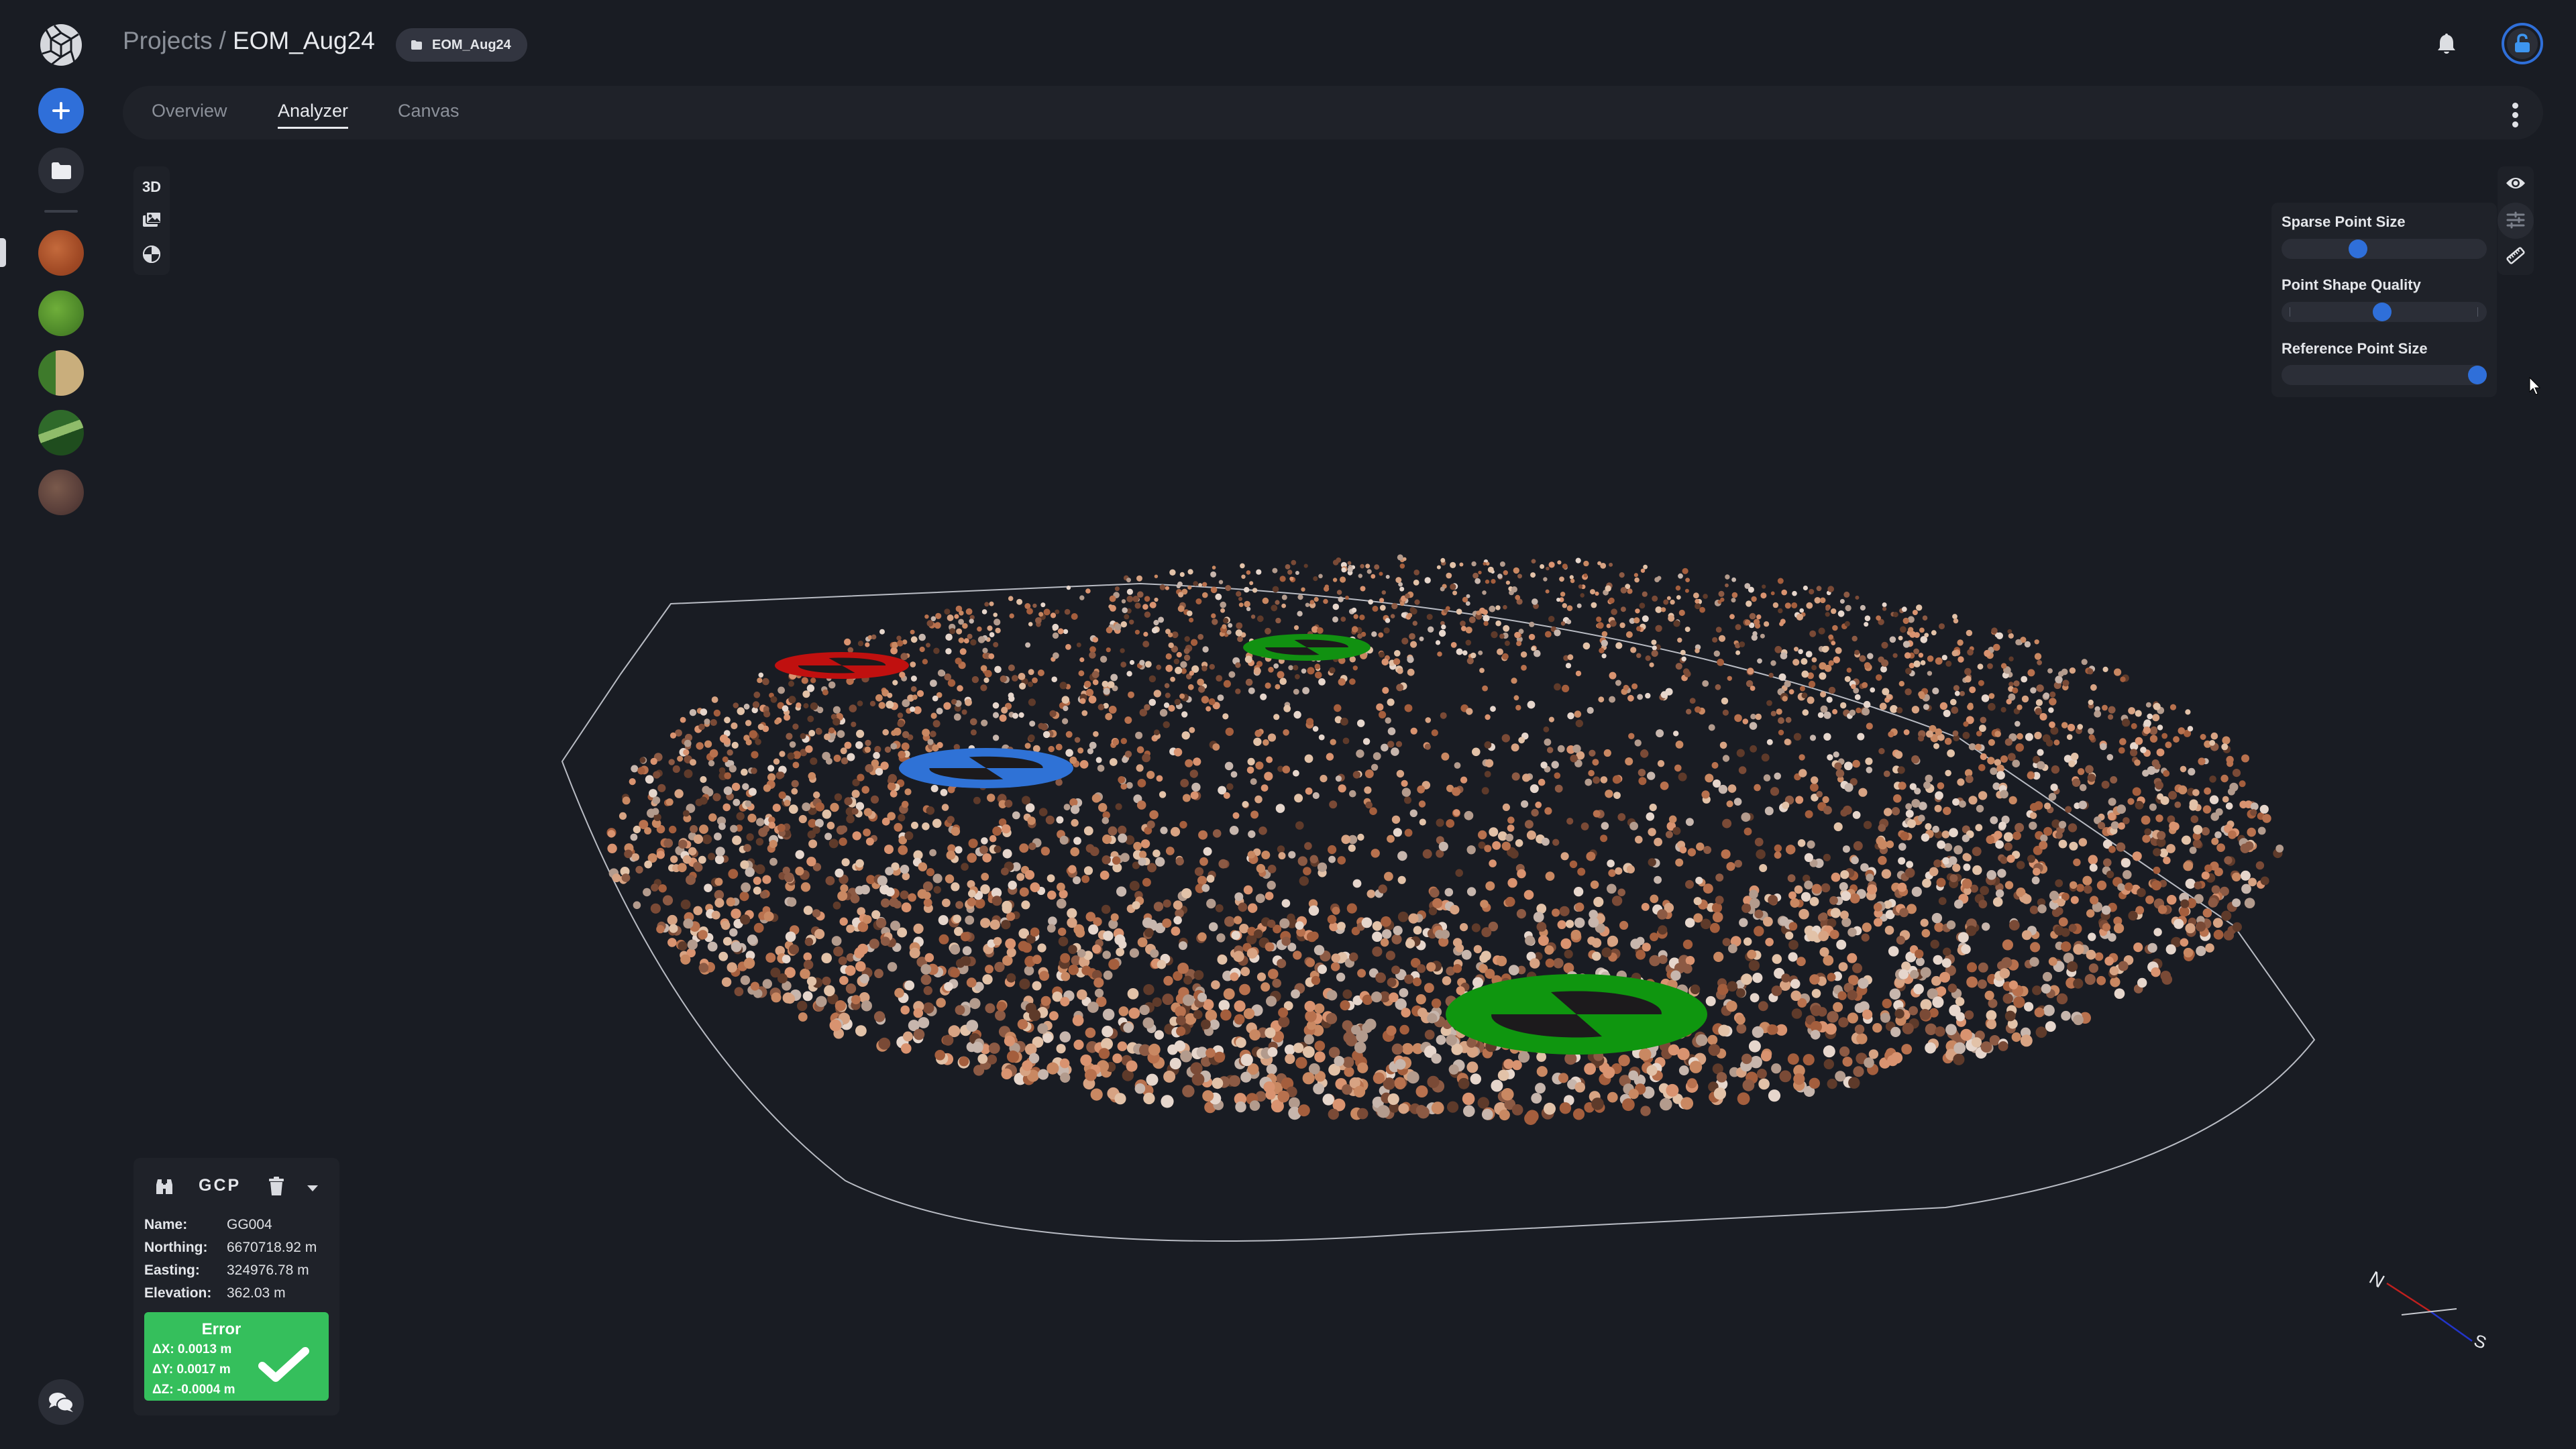 The image size is (2576, 1449). What do you see at coordinates (61, 1402) in the screenshot?
I see `chat-button` at bounding box center [61, 1402].